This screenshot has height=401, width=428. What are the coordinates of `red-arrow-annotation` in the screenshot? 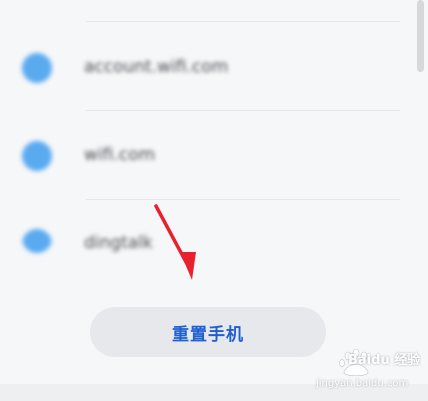 It's located at (175, 242).